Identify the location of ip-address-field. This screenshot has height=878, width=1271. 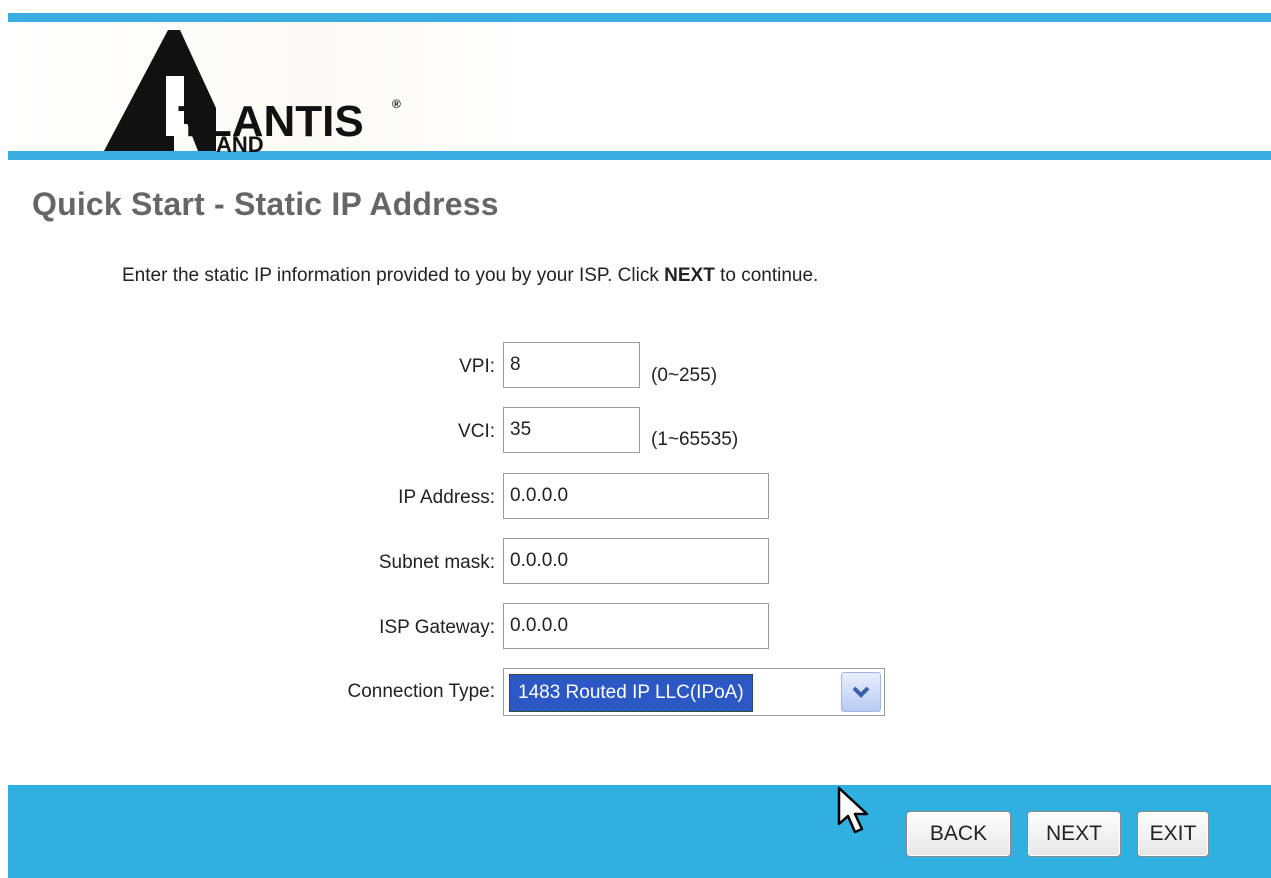
(636, 496).